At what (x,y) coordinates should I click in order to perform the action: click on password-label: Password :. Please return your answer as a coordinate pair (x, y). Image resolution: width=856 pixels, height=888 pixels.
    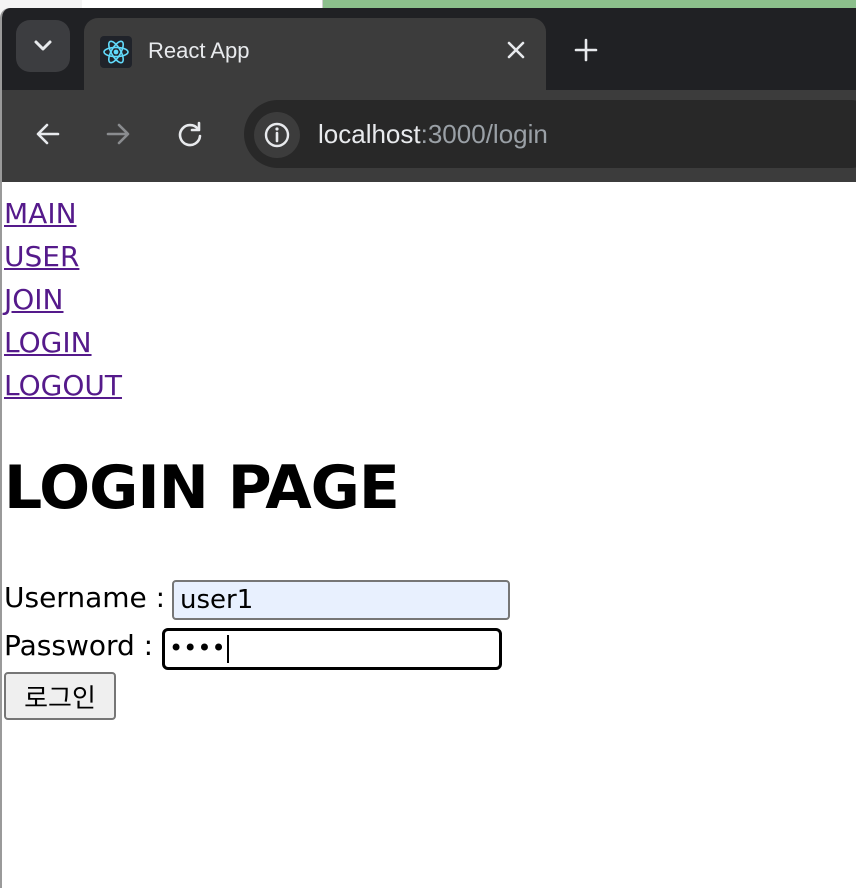
    Looking at the image, I should click on (79, 645).